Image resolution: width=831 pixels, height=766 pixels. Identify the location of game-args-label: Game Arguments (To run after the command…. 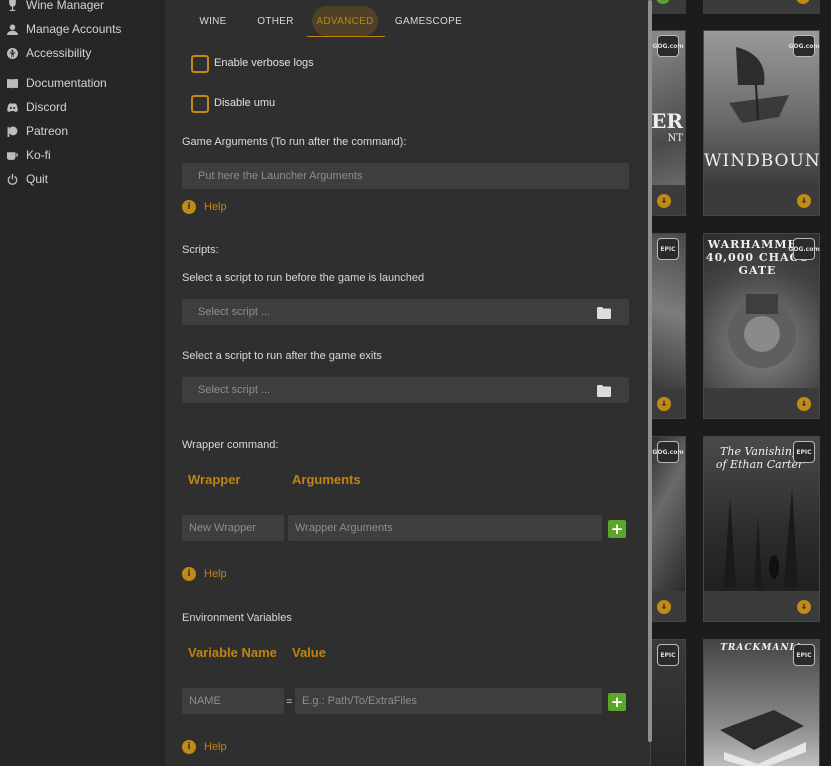
(294, 142).